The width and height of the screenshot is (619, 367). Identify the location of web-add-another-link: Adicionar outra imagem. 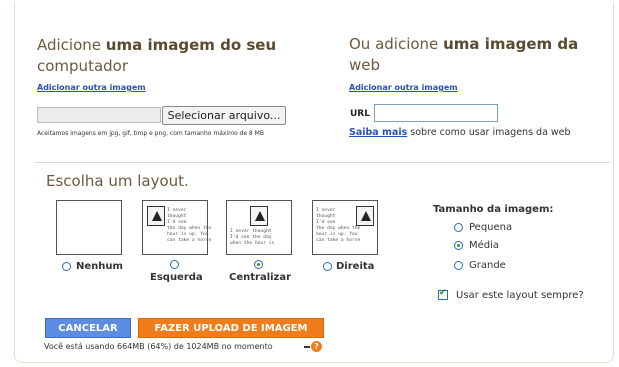
(403, 87).